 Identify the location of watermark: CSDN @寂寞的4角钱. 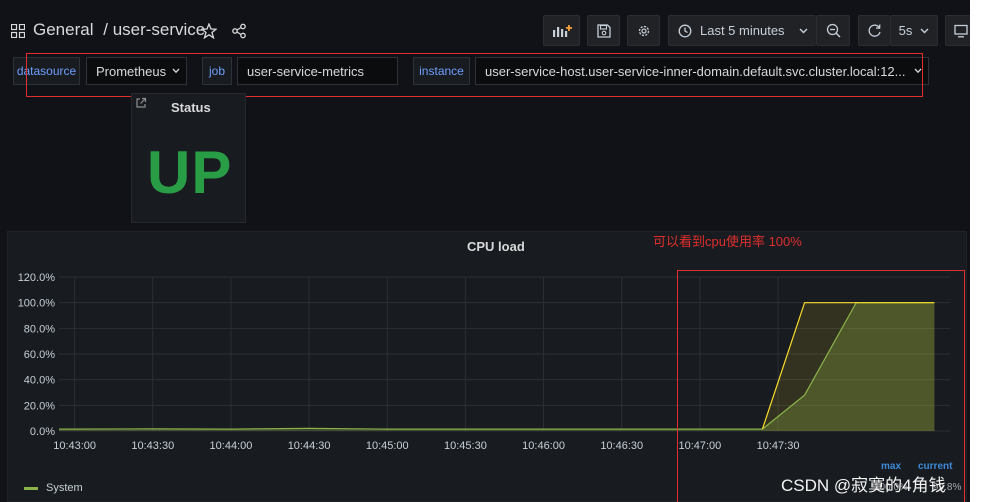
(863, 485).